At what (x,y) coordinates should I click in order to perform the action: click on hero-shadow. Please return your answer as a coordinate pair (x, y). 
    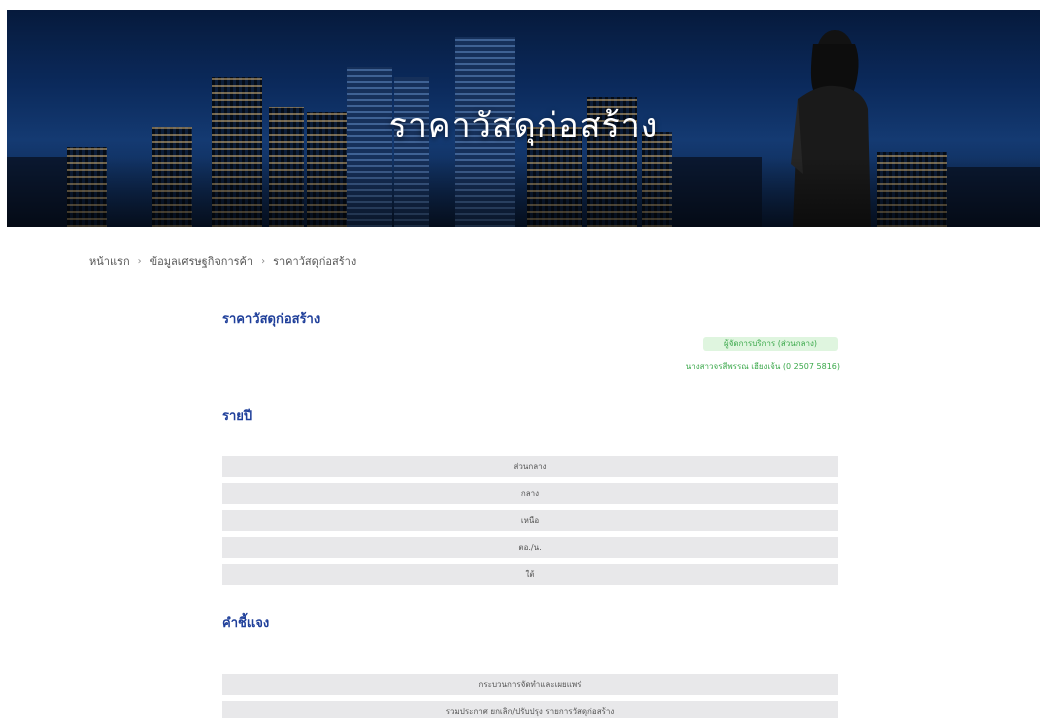
    Looking at the image, I should click on (523, 192).